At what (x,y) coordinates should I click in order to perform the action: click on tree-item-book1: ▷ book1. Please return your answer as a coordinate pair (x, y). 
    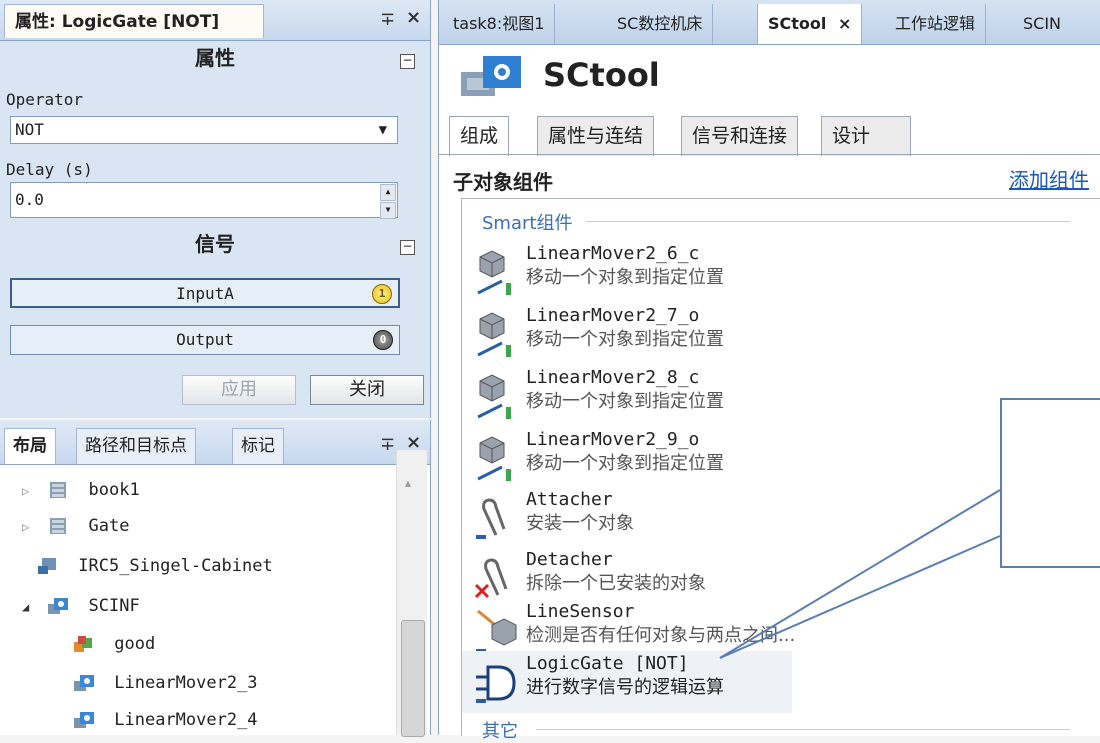
    Looking at the image, I should click on (81, 490).